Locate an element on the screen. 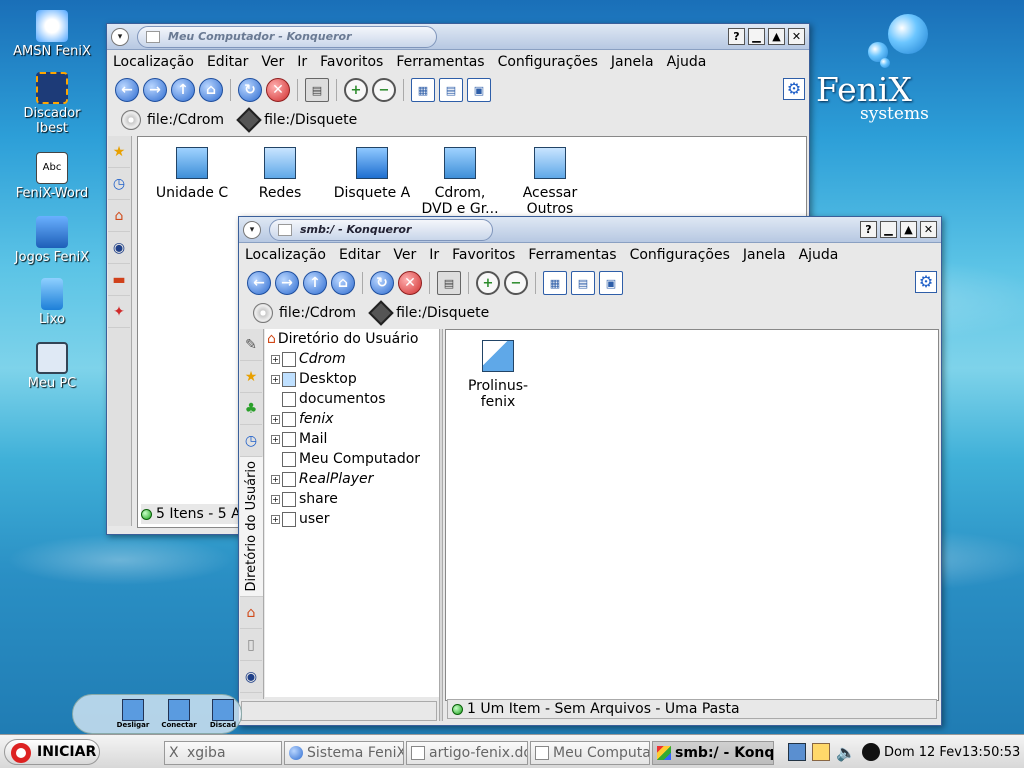  home-folder-tab: Diretório do Usuário is located at coordinates (251, 527).